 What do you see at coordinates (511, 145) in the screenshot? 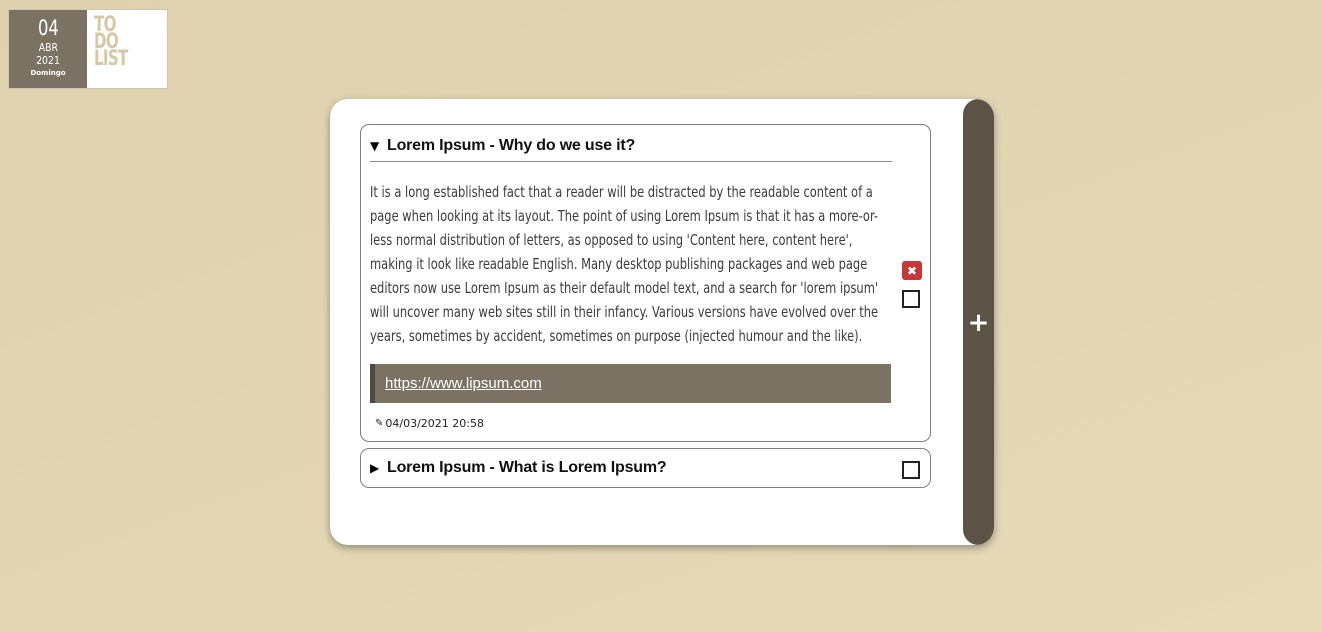
I see `task-title: Lorem Ipsum - Why do we use it?` at bounding box center [511, 145].